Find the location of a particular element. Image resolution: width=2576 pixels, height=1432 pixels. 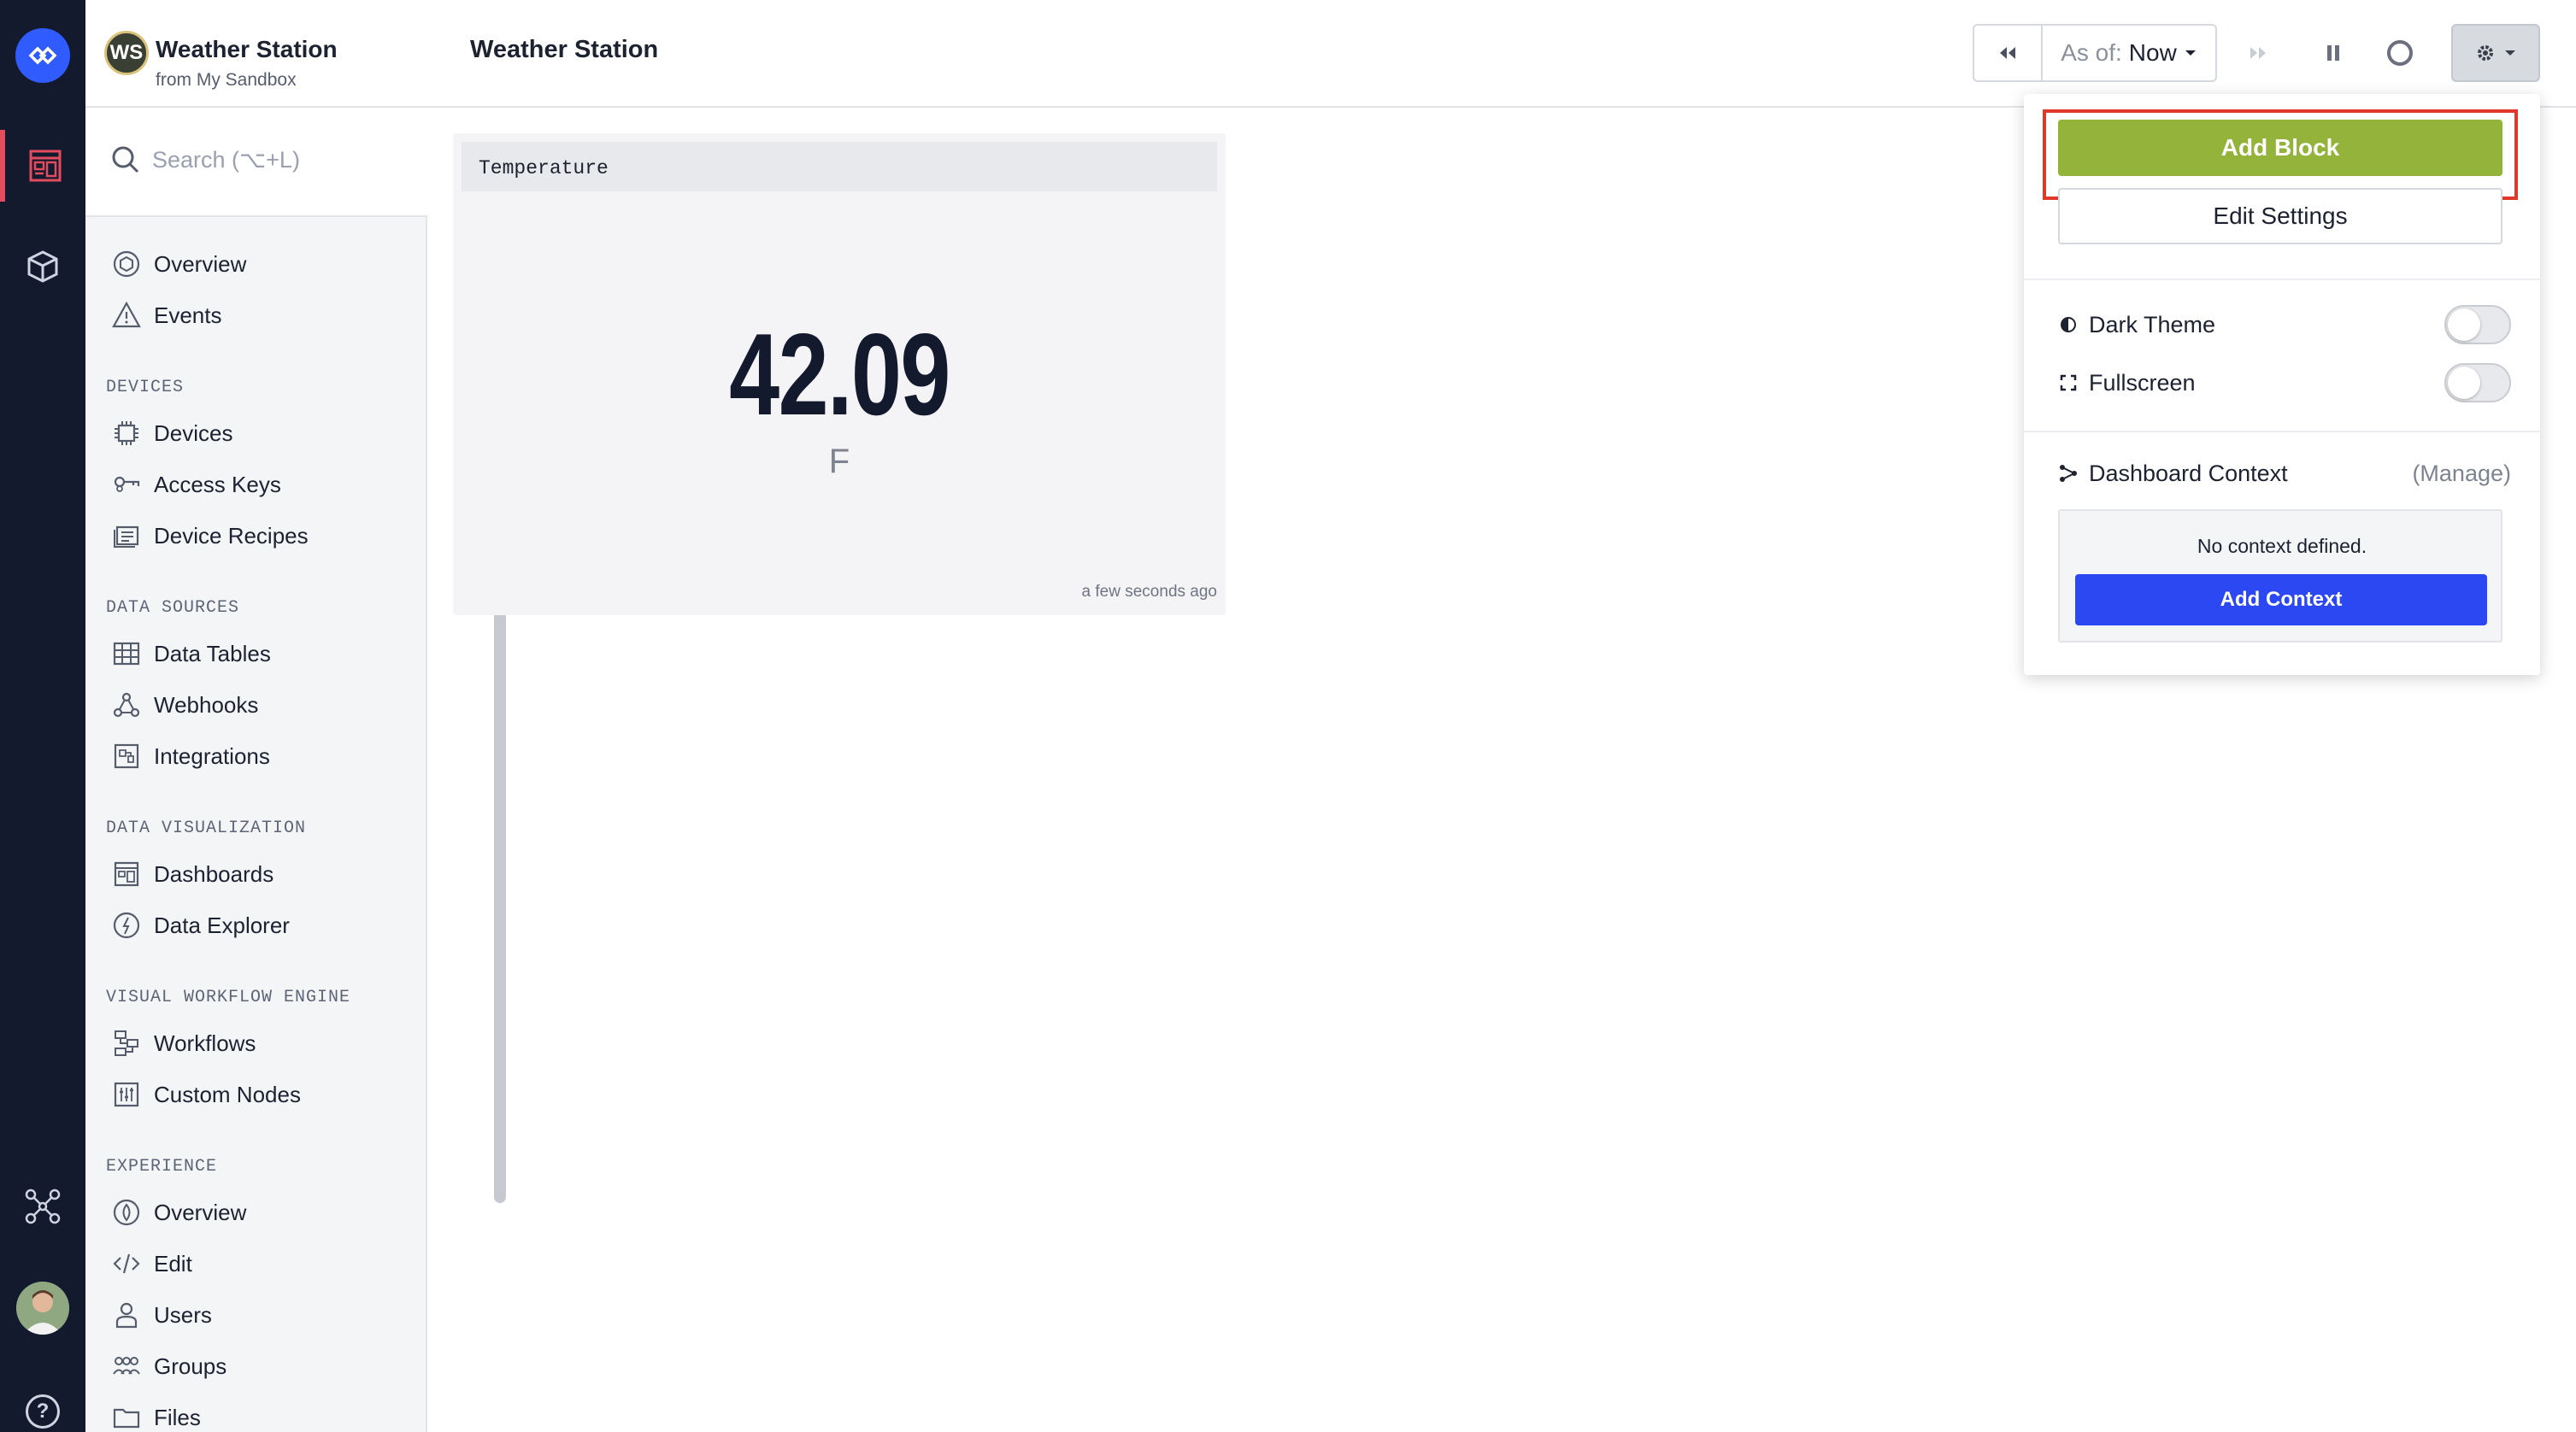

app-name: Weather Station is located at coordinates (247, 49).